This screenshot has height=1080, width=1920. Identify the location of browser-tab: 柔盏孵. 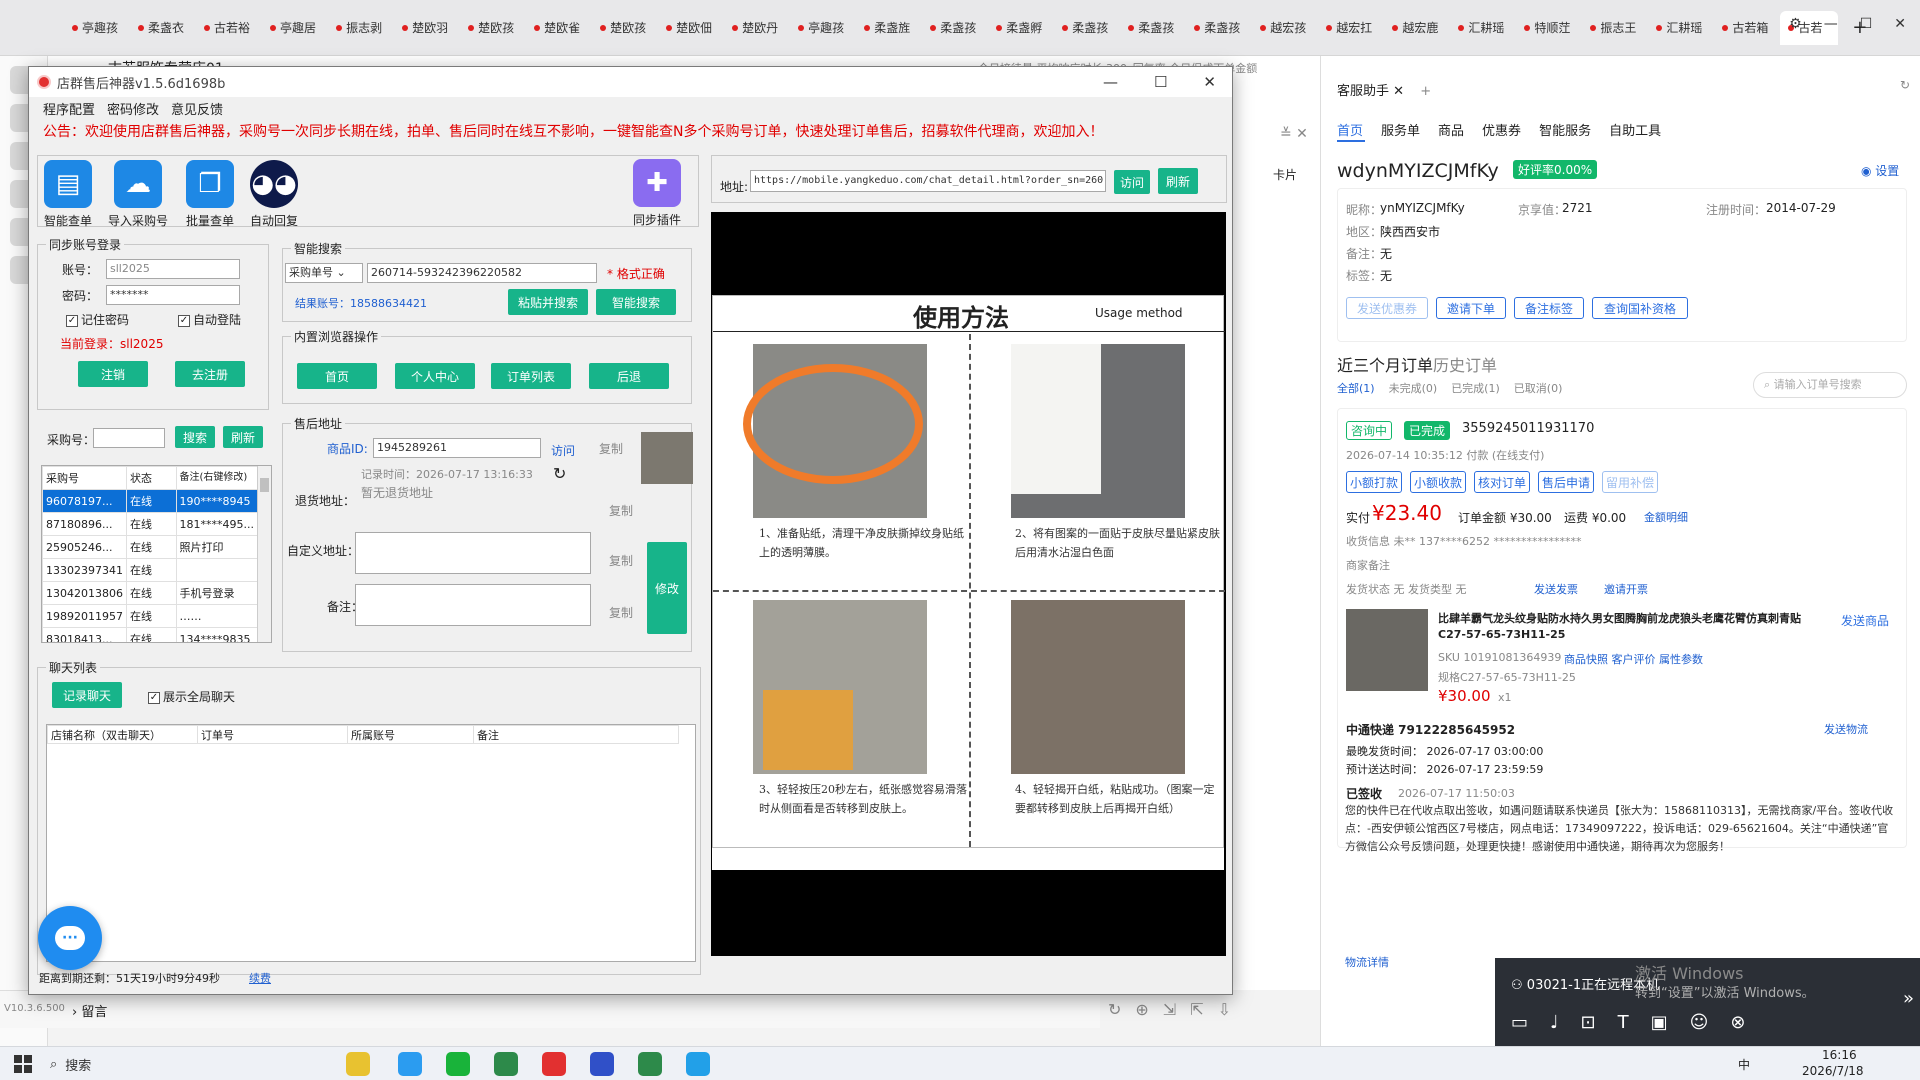
(1019, 28).